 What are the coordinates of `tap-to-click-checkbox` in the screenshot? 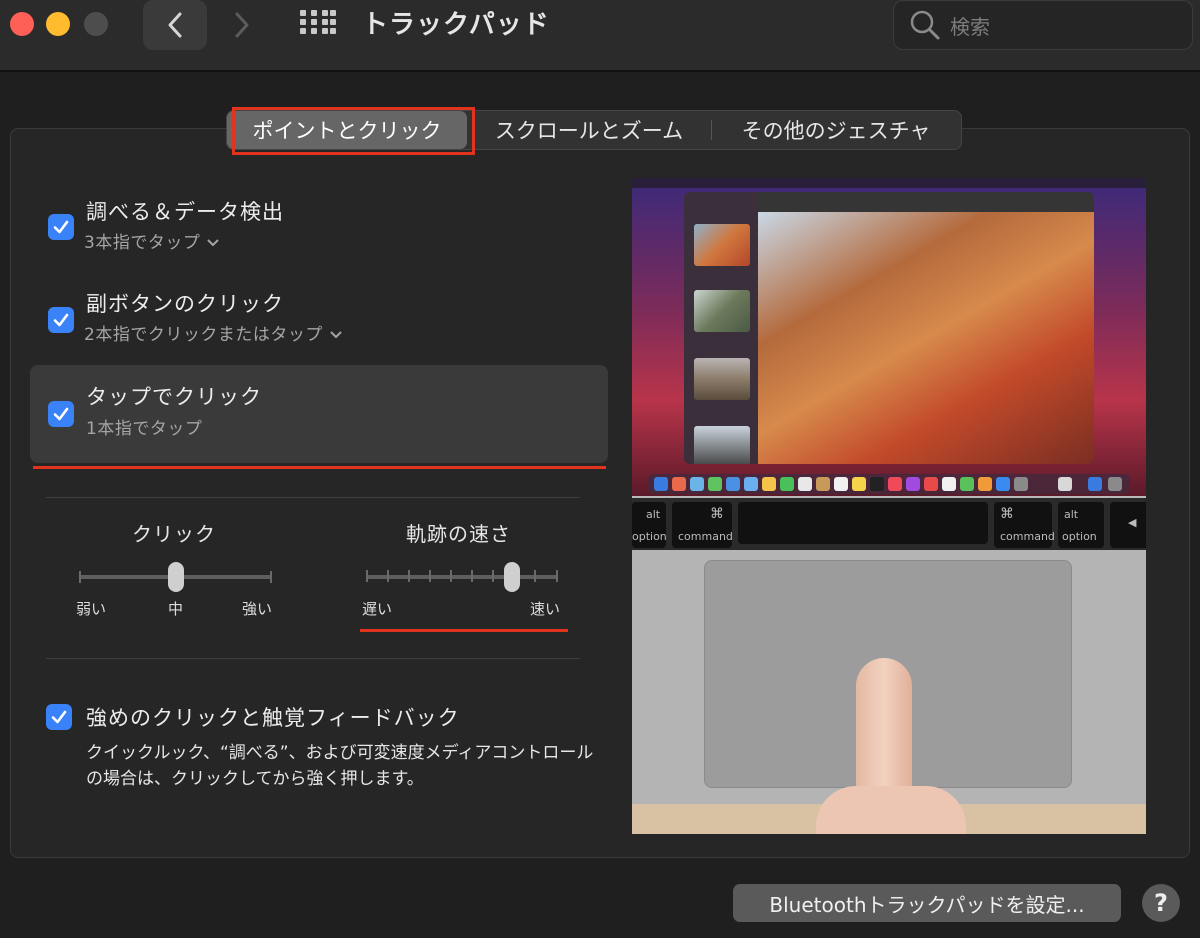 It's located at (61, 414).